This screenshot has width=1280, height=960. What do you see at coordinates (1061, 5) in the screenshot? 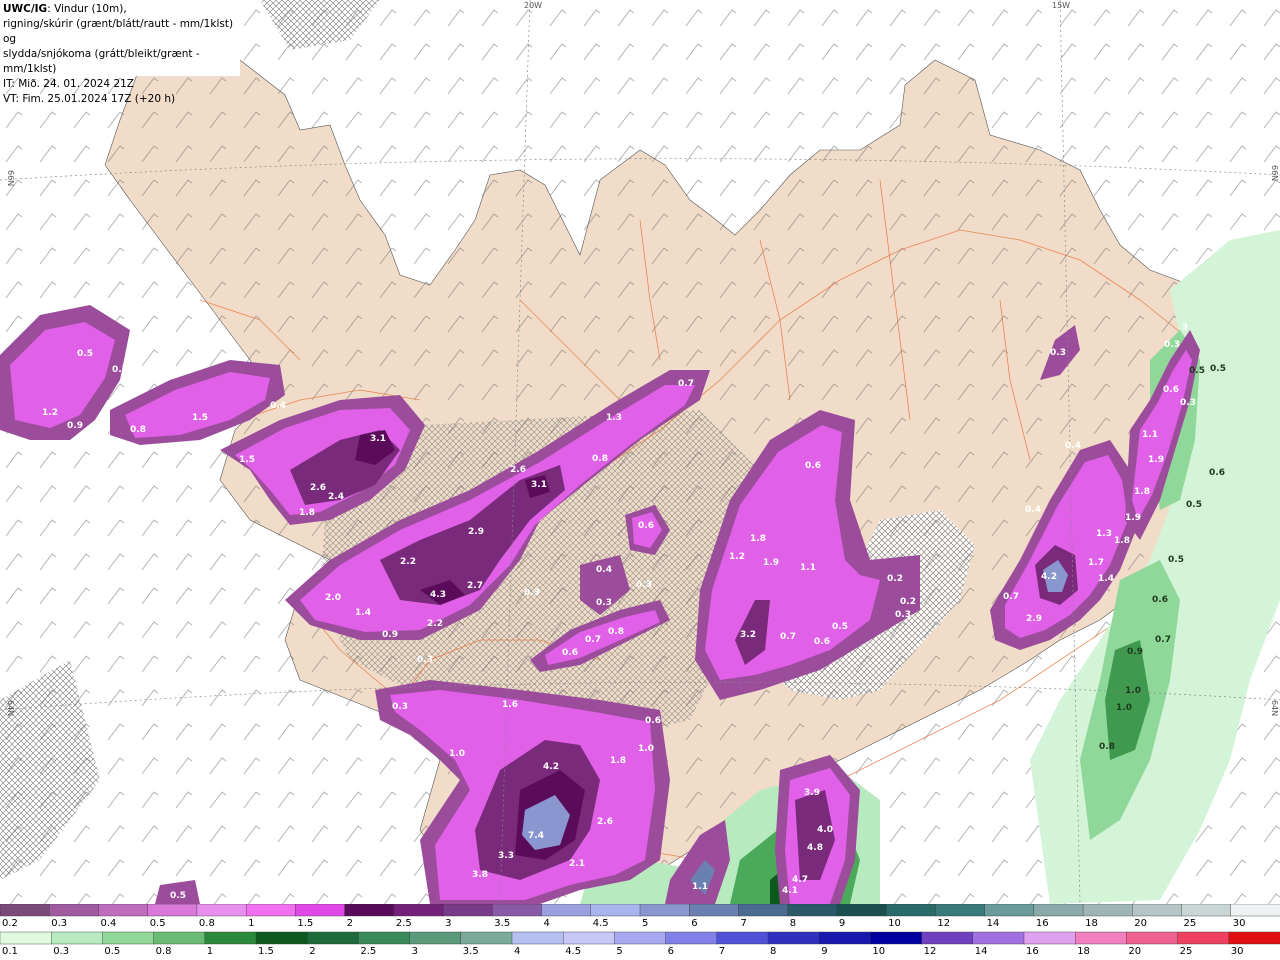
I see `grid-label-15w: 15W` at bounding box center [1061, 5].